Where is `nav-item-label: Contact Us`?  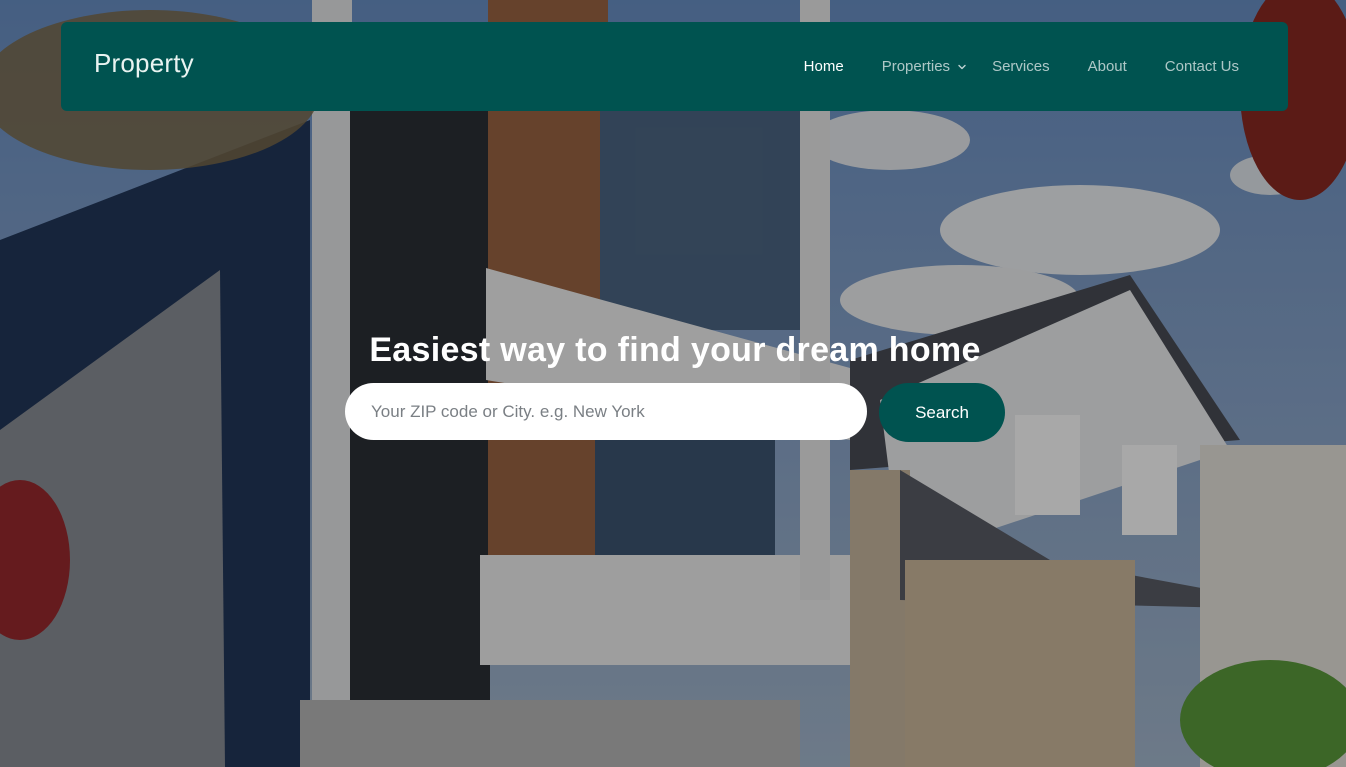
nav-item-label: Contact Us is located at coordinates (1201, 66).